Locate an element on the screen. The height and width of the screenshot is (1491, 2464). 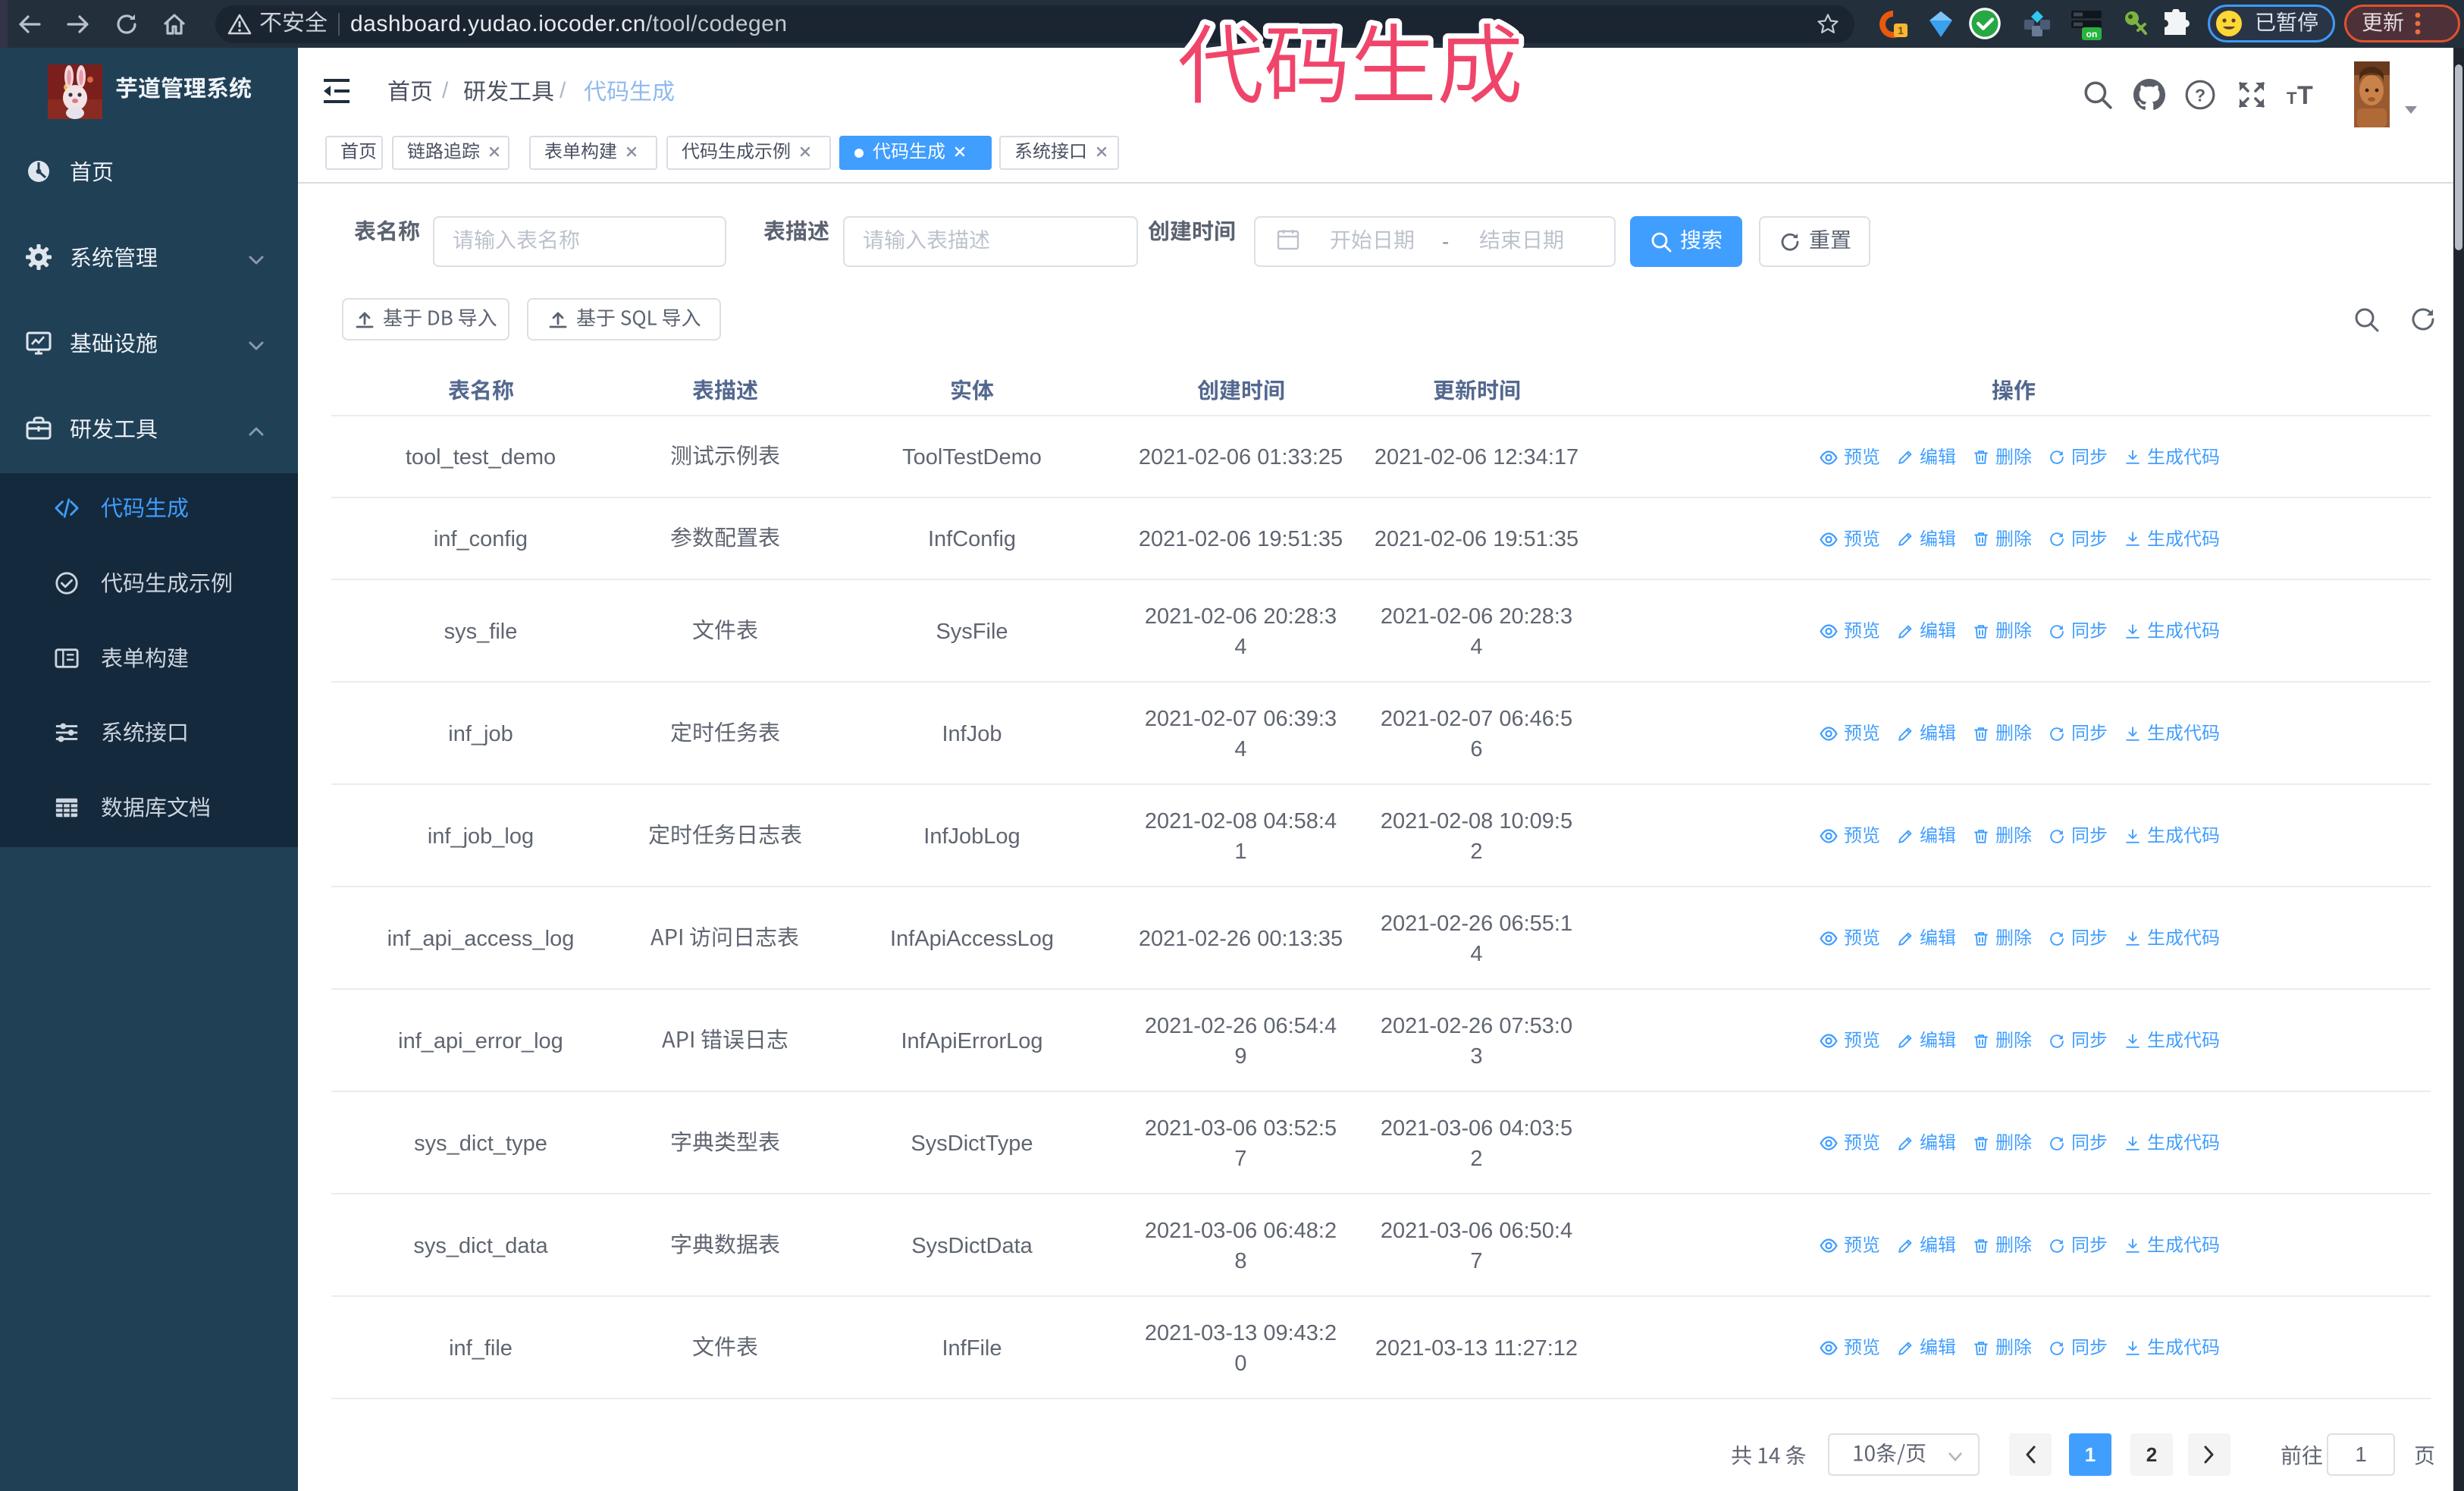
svg-text: on is located at coordinates (2092, 34).